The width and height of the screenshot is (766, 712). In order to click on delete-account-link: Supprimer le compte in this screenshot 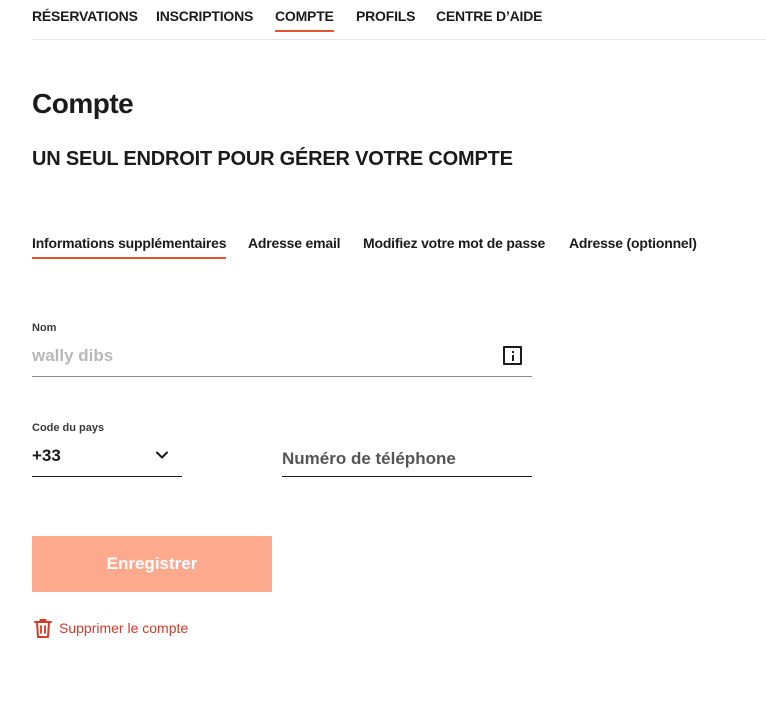, I will do `click(110, 628)`.